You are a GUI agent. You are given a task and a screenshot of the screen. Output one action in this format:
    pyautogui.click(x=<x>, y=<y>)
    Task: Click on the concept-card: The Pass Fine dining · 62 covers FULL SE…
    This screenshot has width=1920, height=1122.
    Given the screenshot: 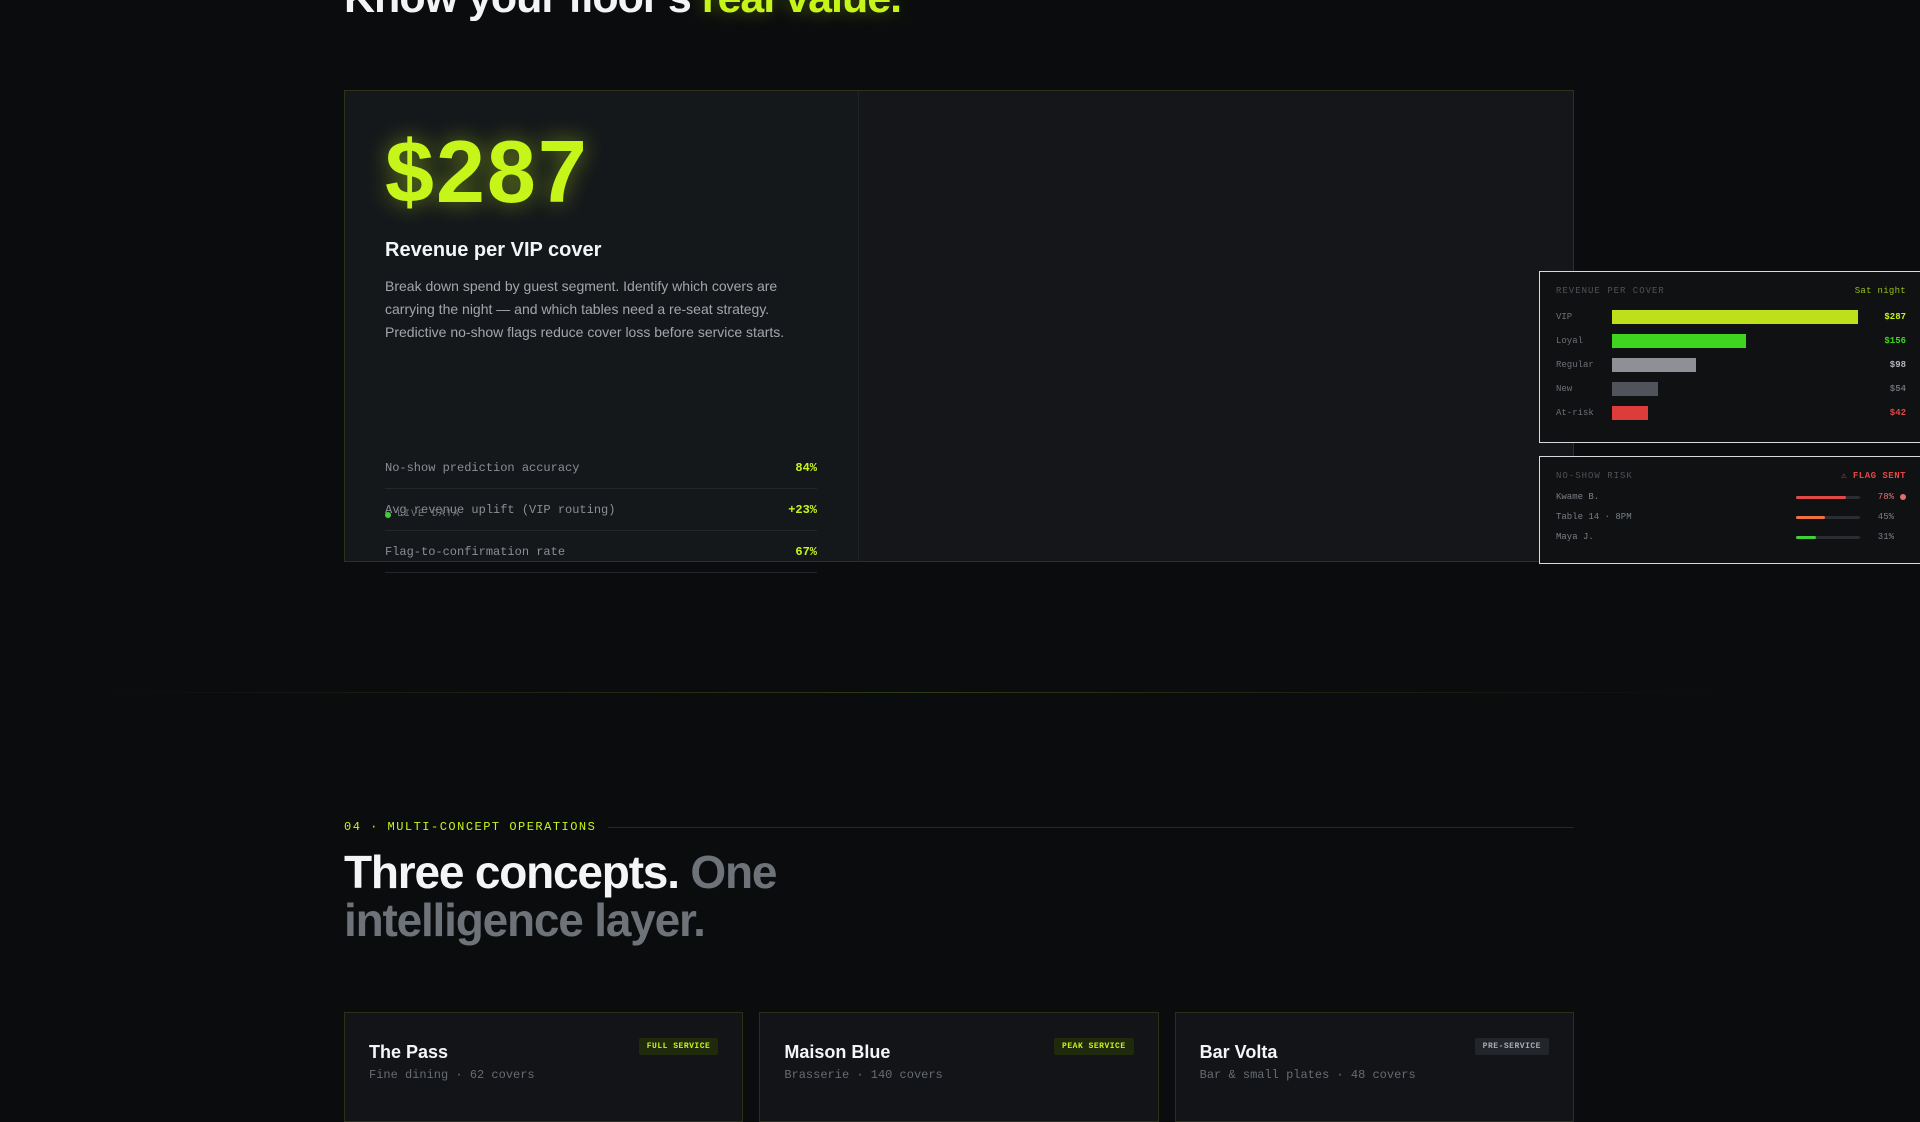 What is the action you would take?
    pyautogui.click(x=544, y=1067)
    